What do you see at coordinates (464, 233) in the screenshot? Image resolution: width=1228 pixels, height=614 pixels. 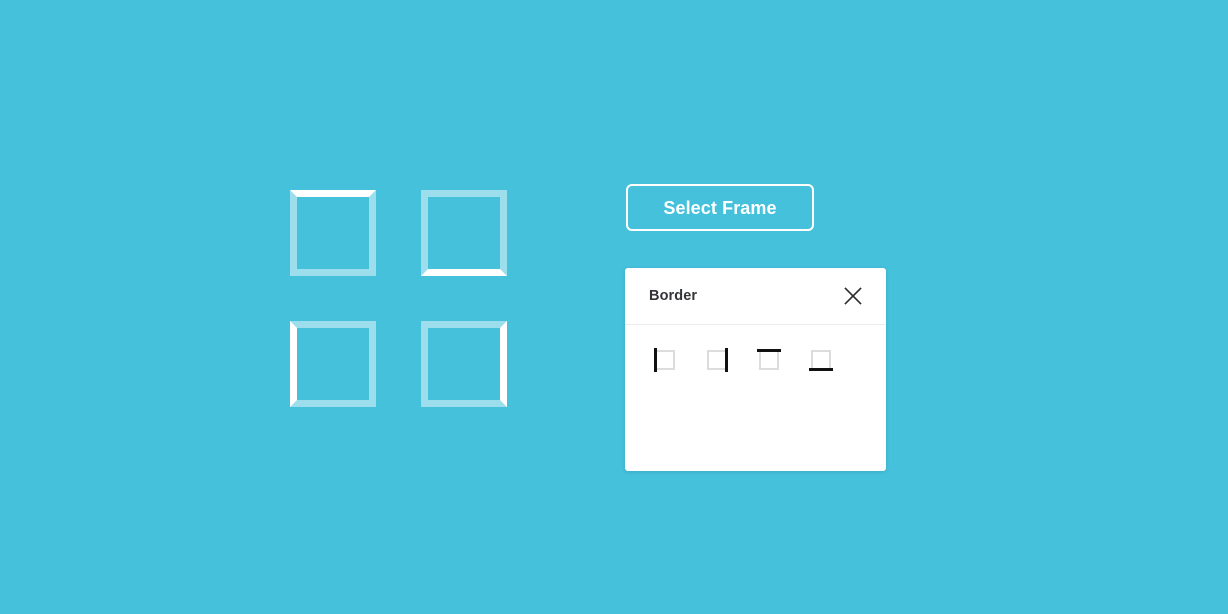 I see `frame-swatch-bottom` at bounding box center [464, 233].